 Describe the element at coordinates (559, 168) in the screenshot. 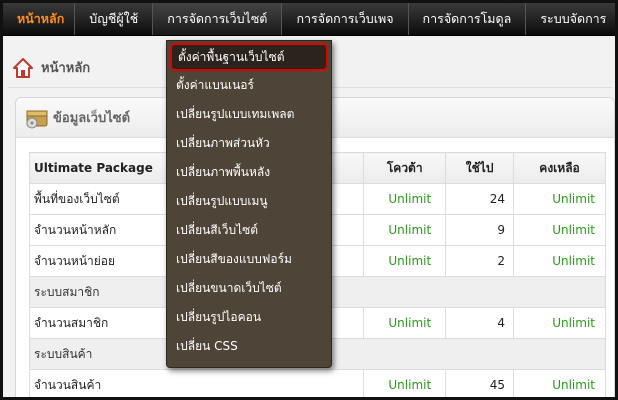

I see `column-header-remaining: คงเหลือ` at that location.